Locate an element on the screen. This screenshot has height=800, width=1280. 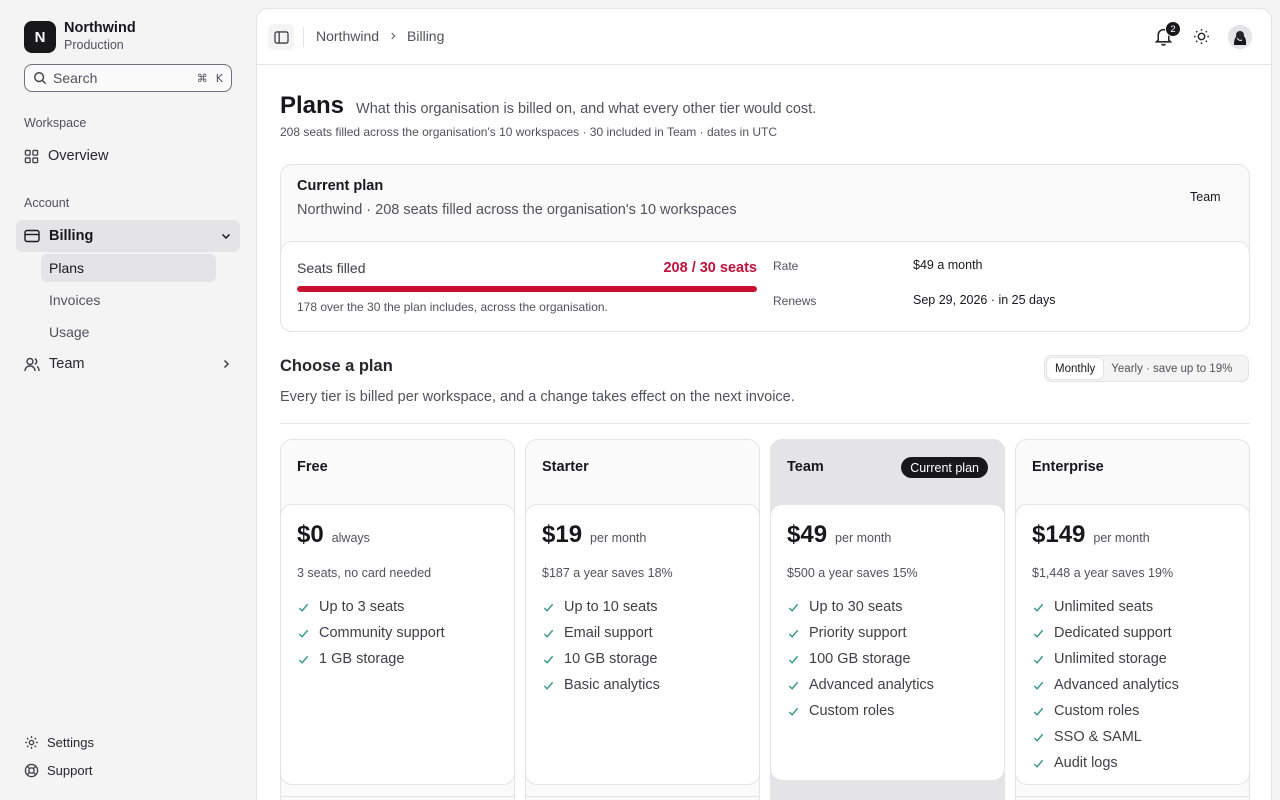
sidebar-toggle-button is located at coordinates (281, 37).